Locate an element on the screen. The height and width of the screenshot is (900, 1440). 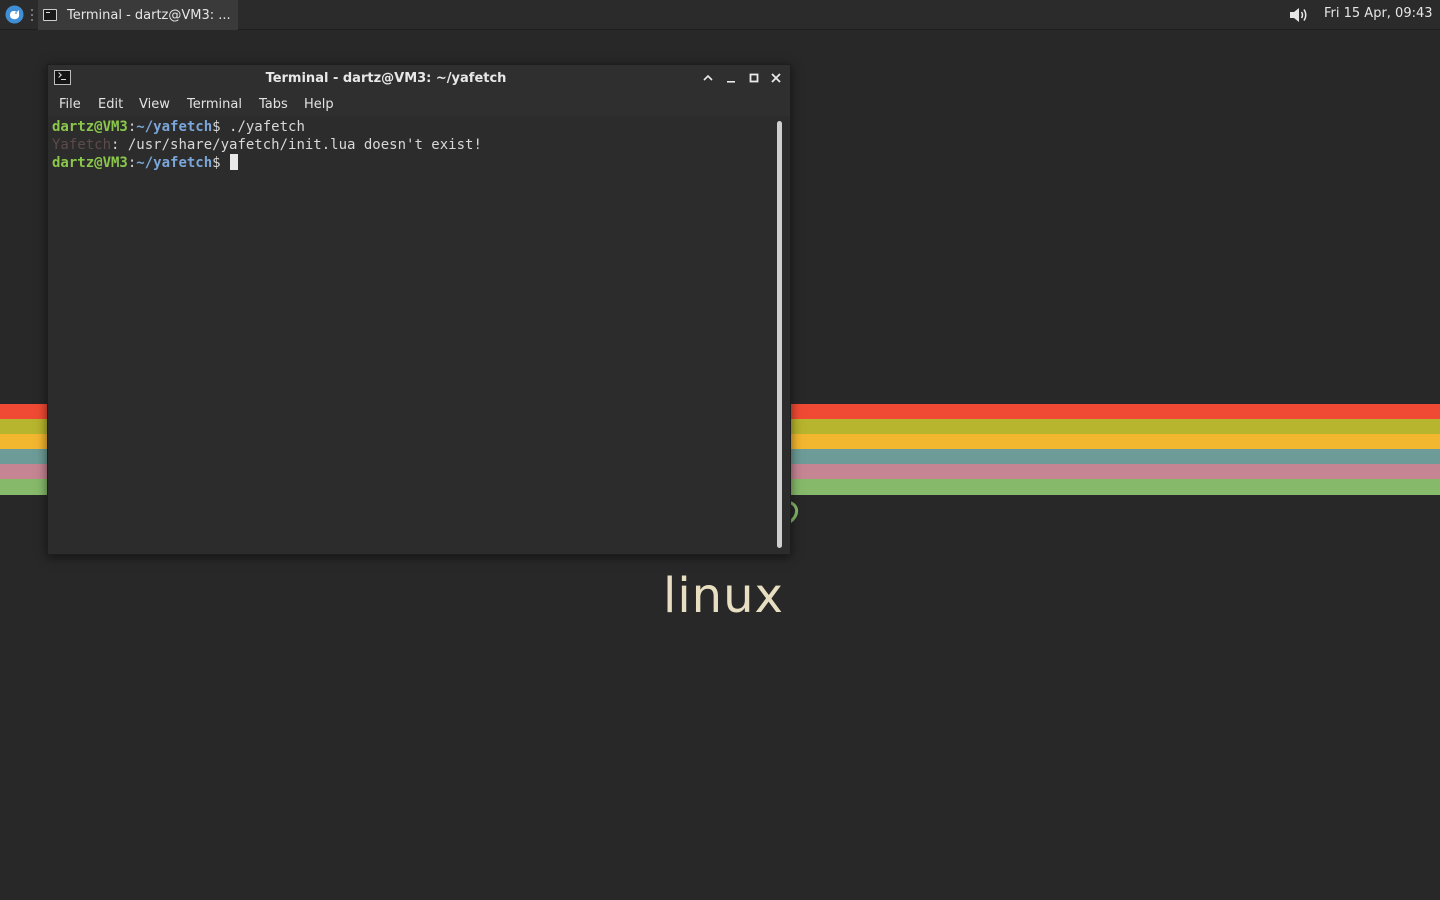
volume-icon is located at coordinates (1298, 15).